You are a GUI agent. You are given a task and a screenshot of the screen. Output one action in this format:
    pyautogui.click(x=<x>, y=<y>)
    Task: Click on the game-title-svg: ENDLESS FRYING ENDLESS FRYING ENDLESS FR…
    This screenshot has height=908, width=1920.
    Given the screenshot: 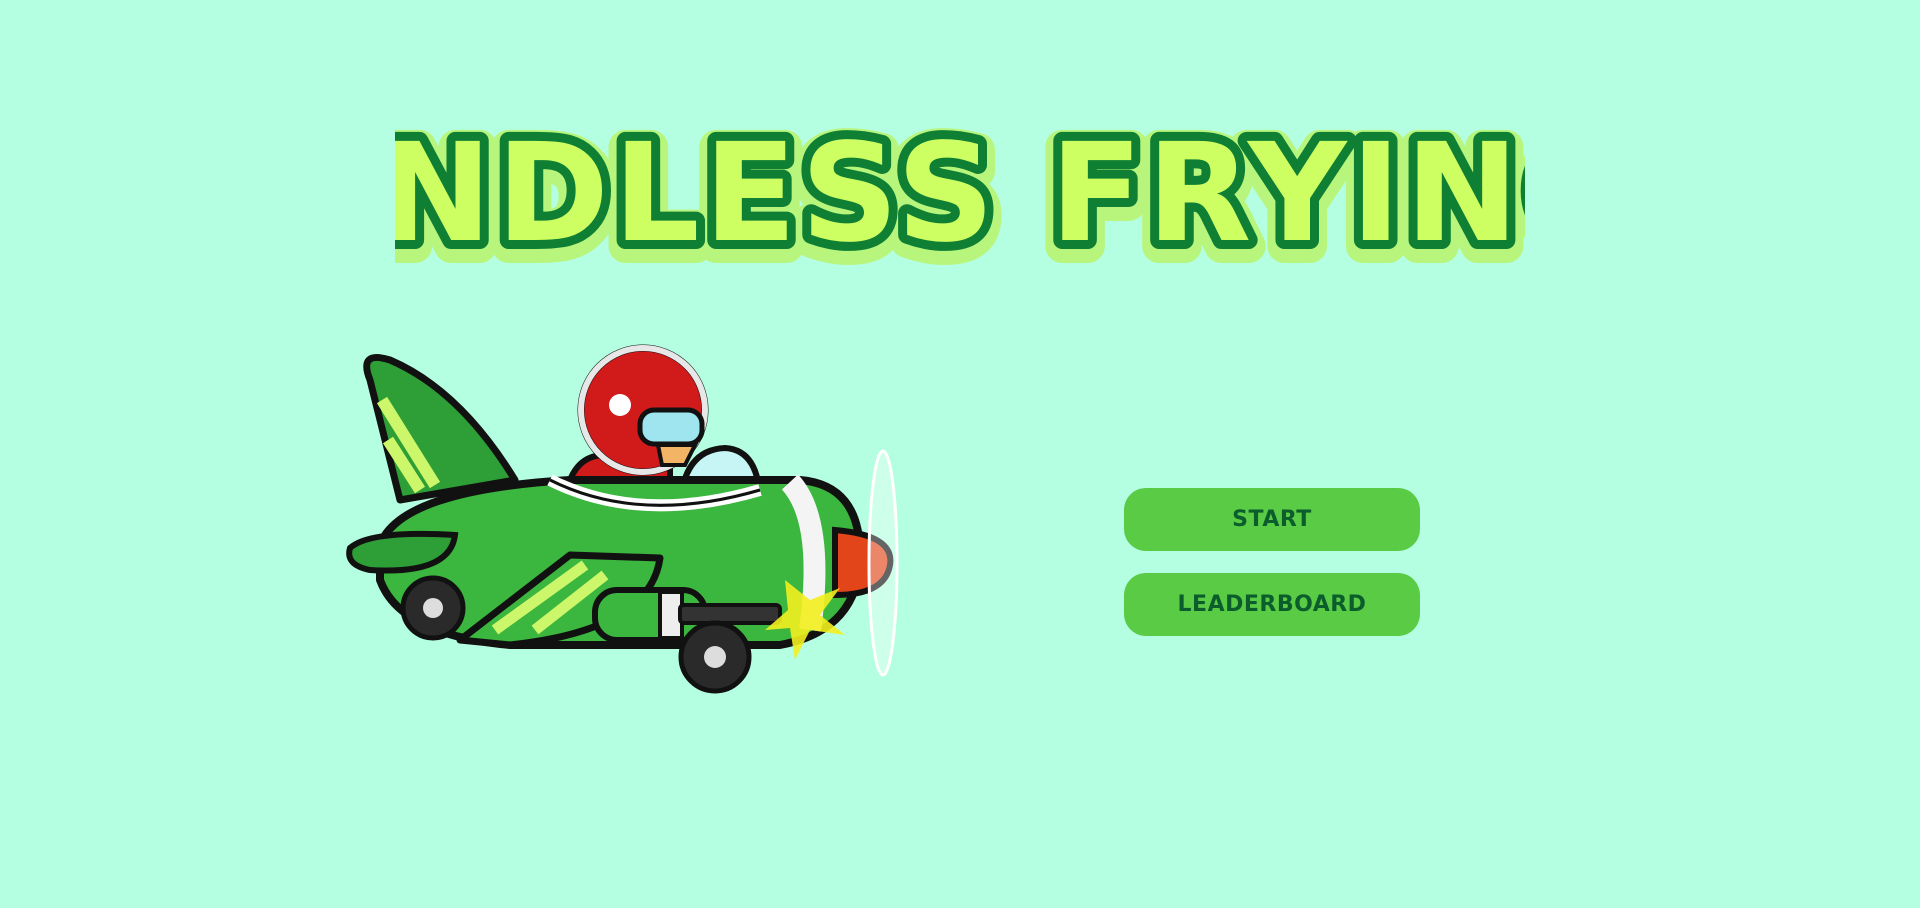 What is the action you would take?
    pyautogui.click(x=960, y=208)
    